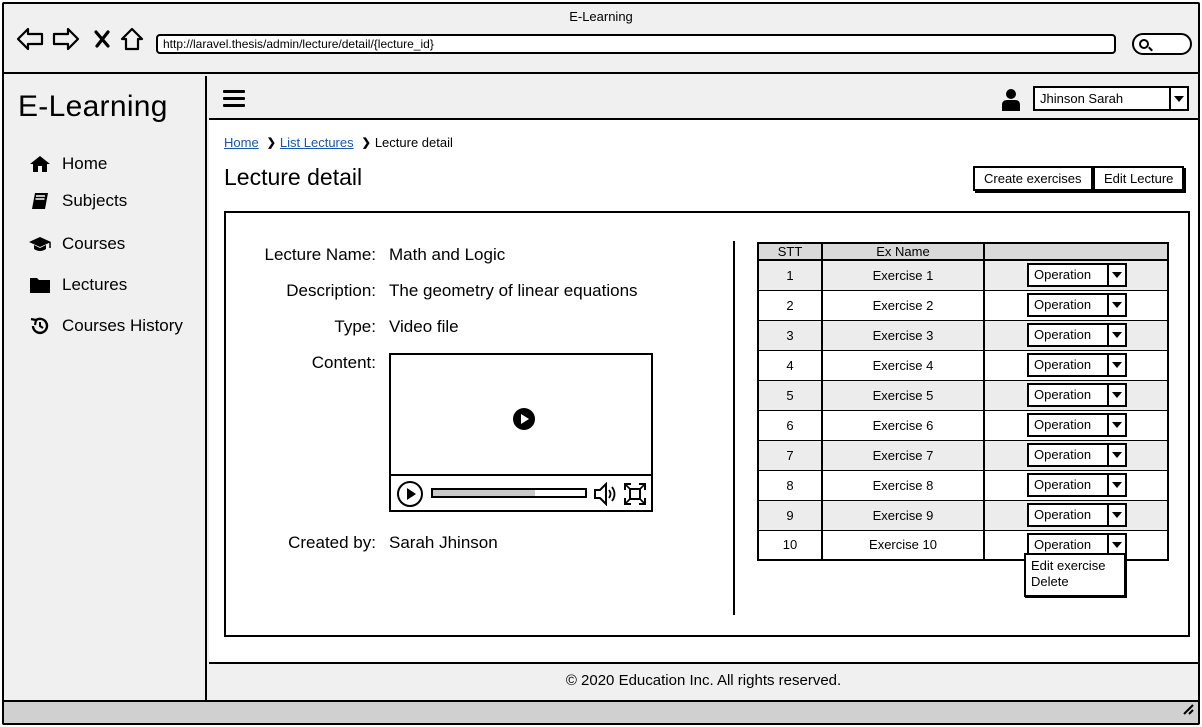 The height and width of the screenshot is (727, 1202). Describe the element at coordinates (76, 244) in the screenshot. I see `sidebar-item-courses: Courses` at that location.